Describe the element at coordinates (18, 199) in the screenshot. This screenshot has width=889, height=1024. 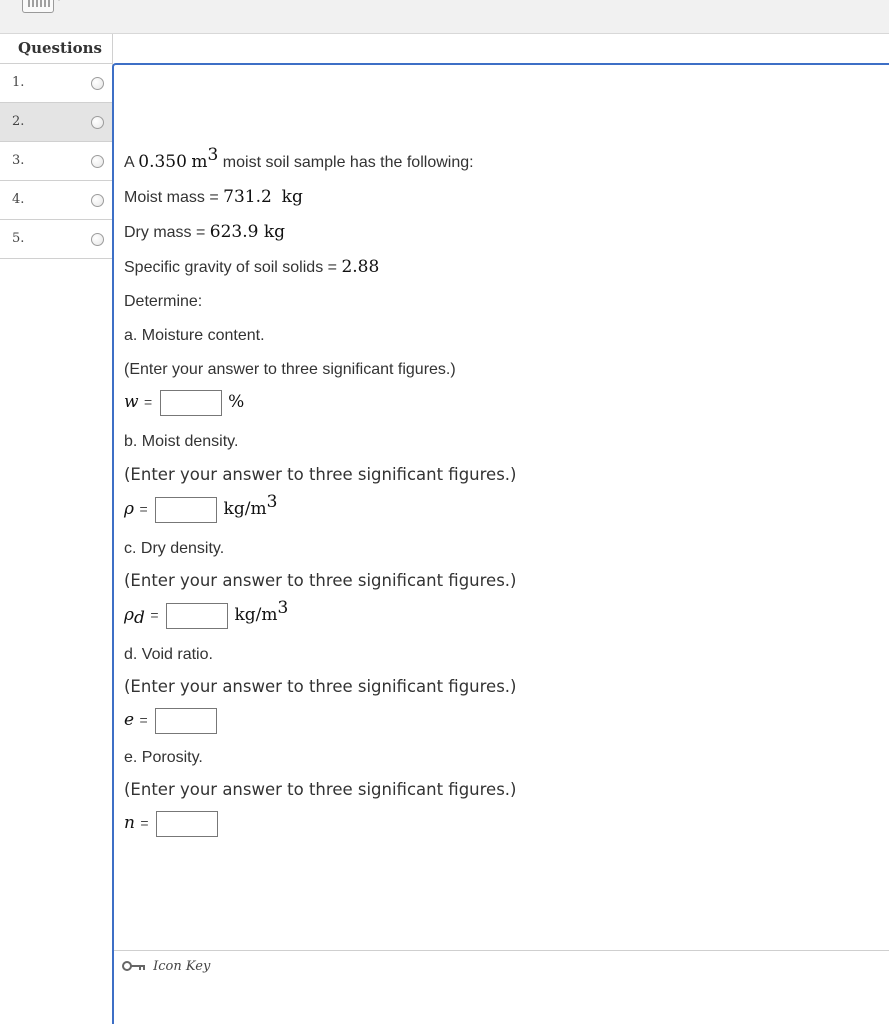
I see `question-number: 4.` at that location.